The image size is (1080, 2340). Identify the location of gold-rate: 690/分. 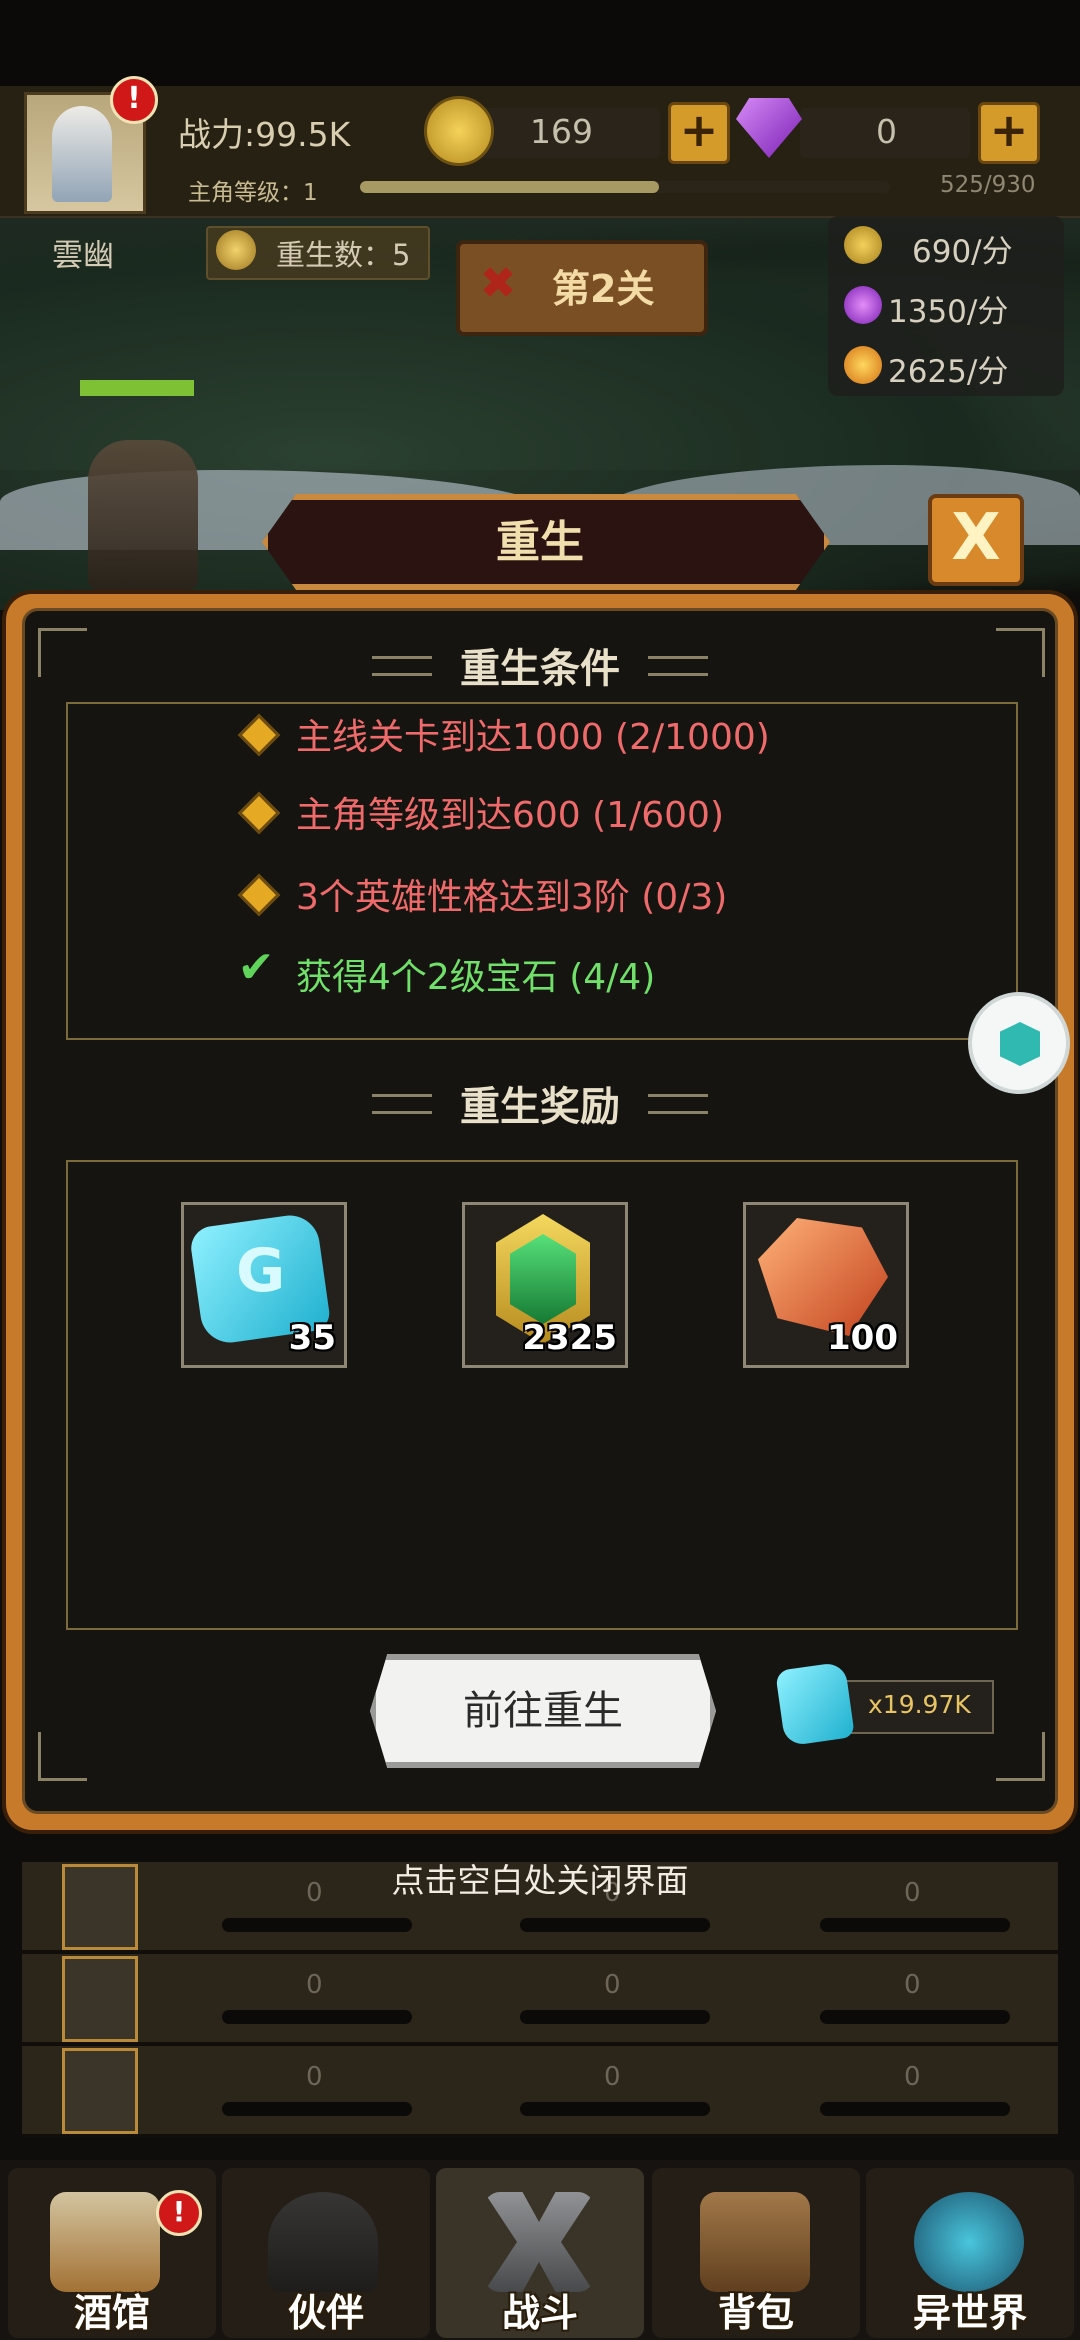
(962, 252).